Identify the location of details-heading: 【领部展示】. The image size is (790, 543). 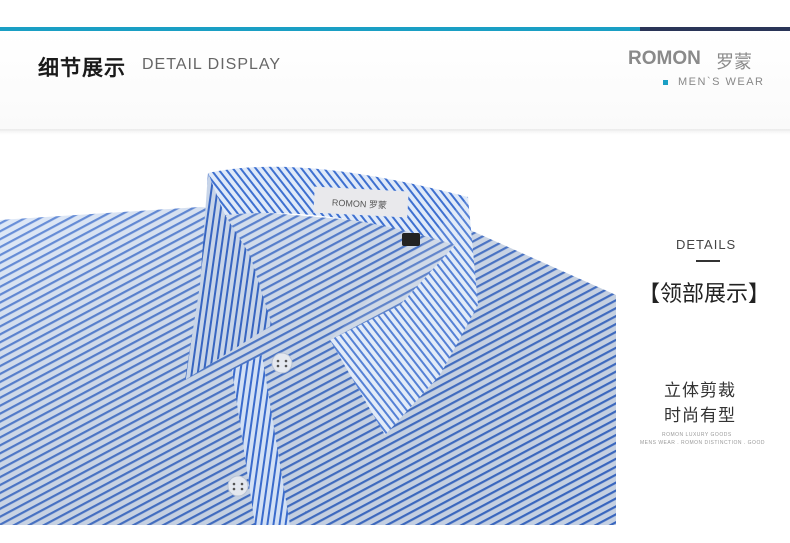
(704, 294).